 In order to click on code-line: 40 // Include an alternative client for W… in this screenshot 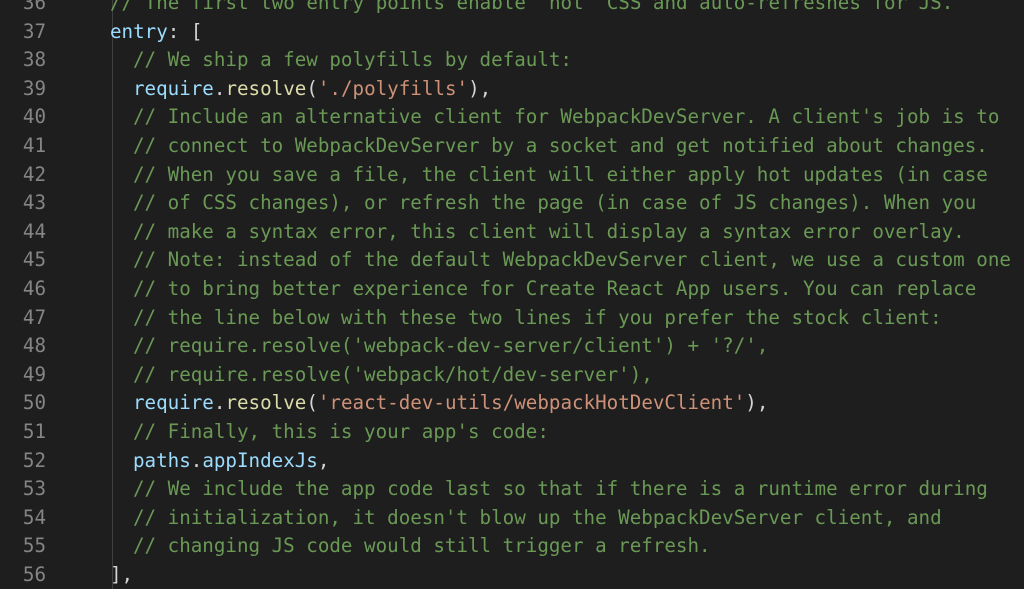, I will do `click(512, 117)`.